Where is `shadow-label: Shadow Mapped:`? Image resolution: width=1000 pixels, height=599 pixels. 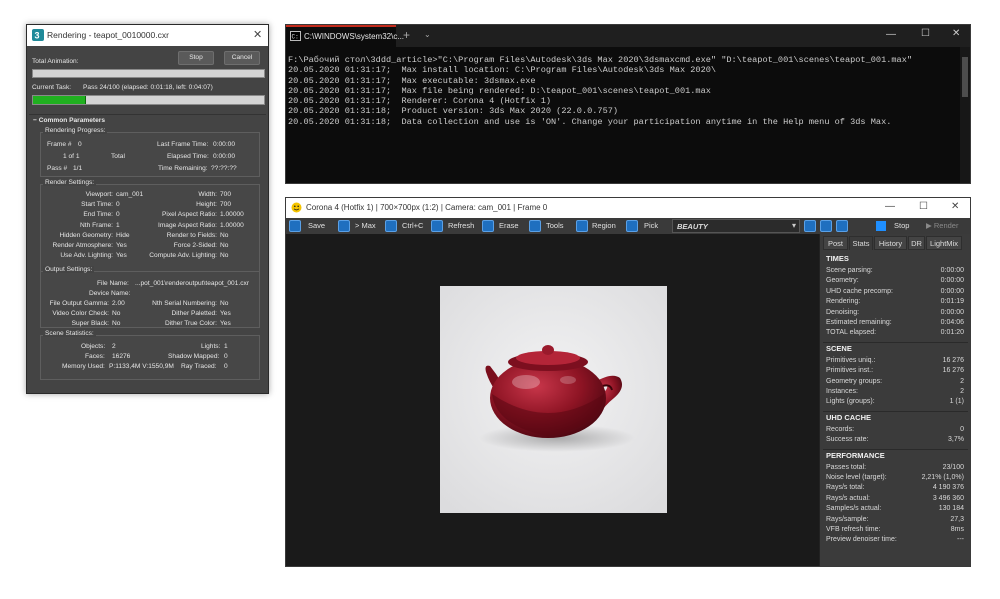 shadow-label: Shadow Mapped: is located at coordinates (194, 356).